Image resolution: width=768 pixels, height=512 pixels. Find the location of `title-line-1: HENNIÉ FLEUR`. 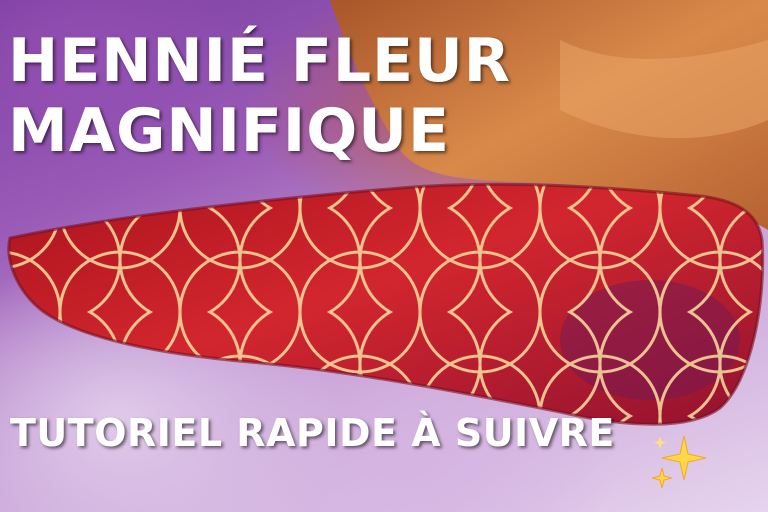

title-line-1: HENNIÉ FLEUR is located at coordinates (259, 61).